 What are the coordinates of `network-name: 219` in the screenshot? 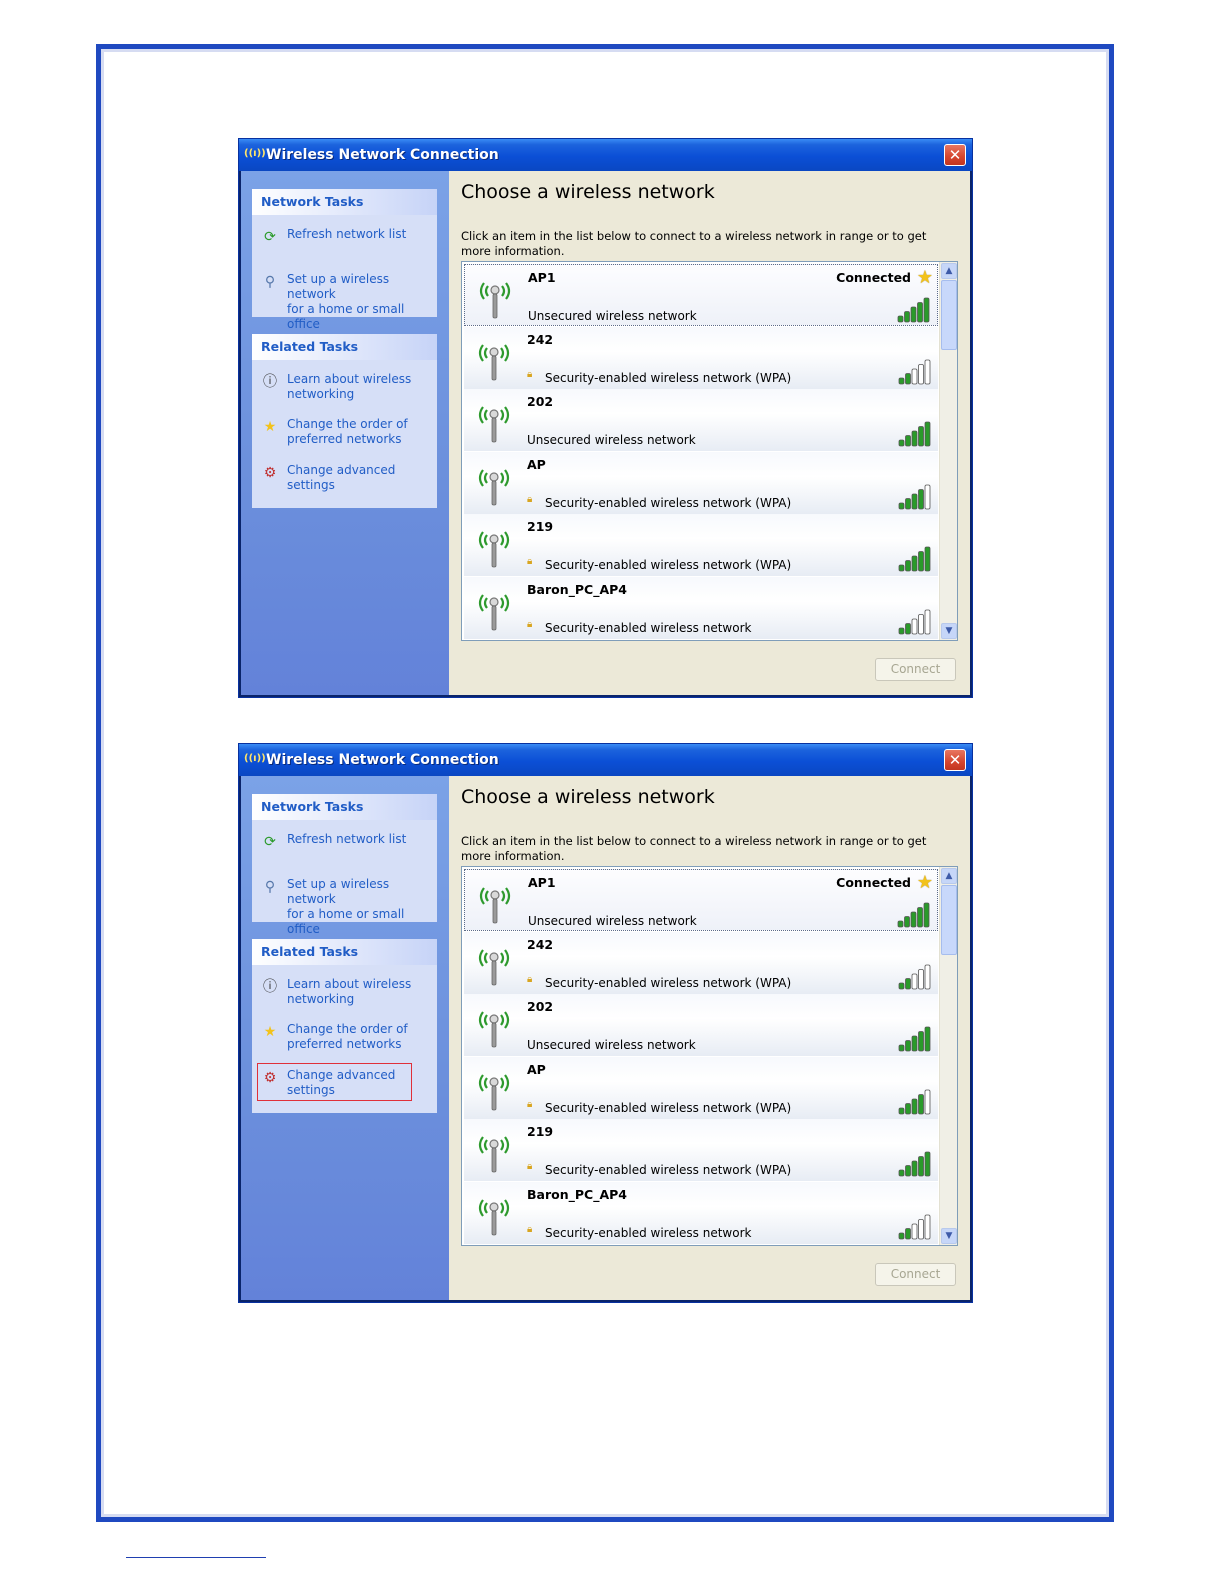 It's located at (540, 526).